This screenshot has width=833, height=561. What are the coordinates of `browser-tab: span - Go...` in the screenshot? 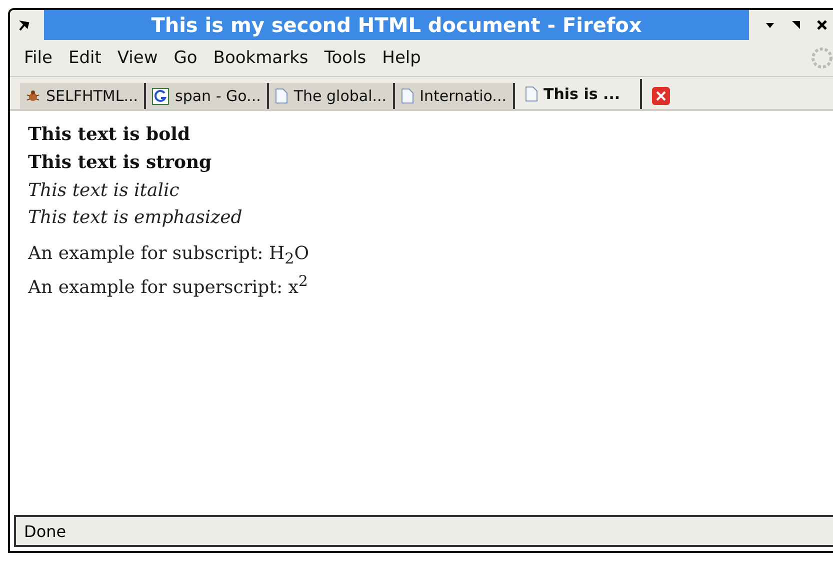 It's located at (207, 96).